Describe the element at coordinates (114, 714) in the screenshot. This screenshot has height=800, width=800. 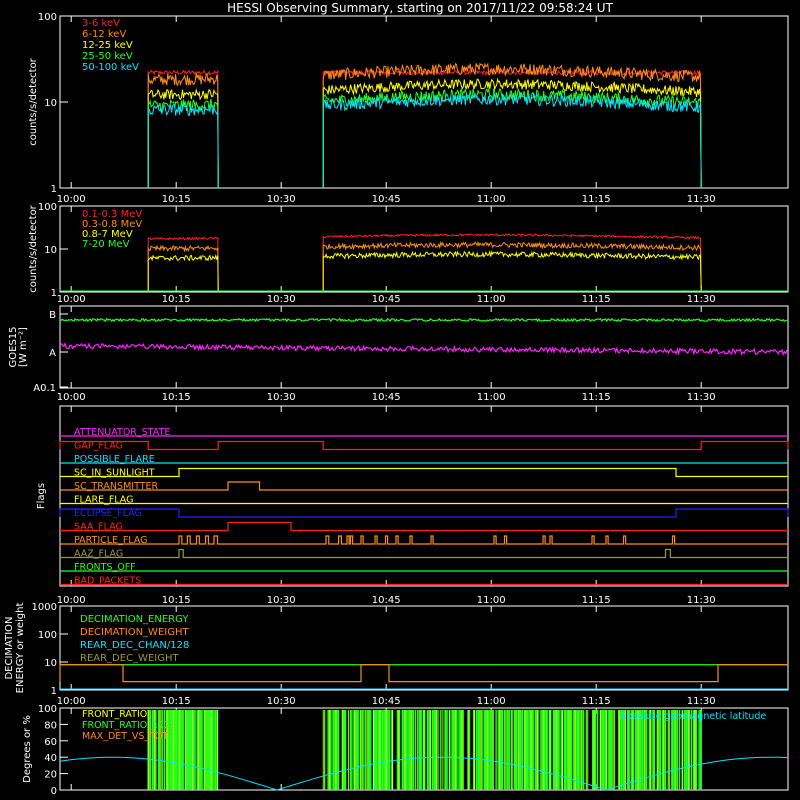
I see `legend-entry: FRONT_RATIO` at that location.